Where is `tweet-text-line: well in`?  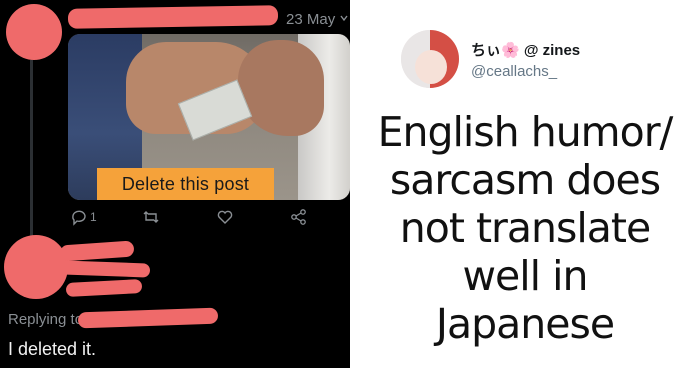 tweet-text-line: well in is located at coordinates (525, 276).